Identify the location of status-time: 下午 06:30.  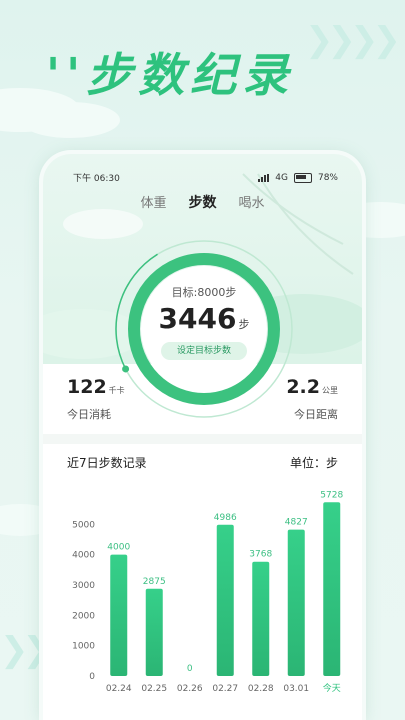
(96, 179).